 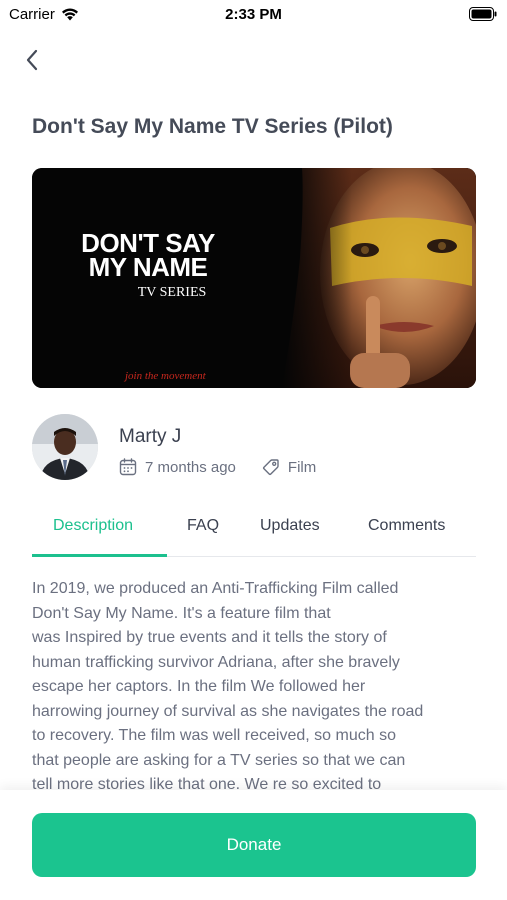 I want to click on tab-comments: Comments, so click(x=406, y=526).